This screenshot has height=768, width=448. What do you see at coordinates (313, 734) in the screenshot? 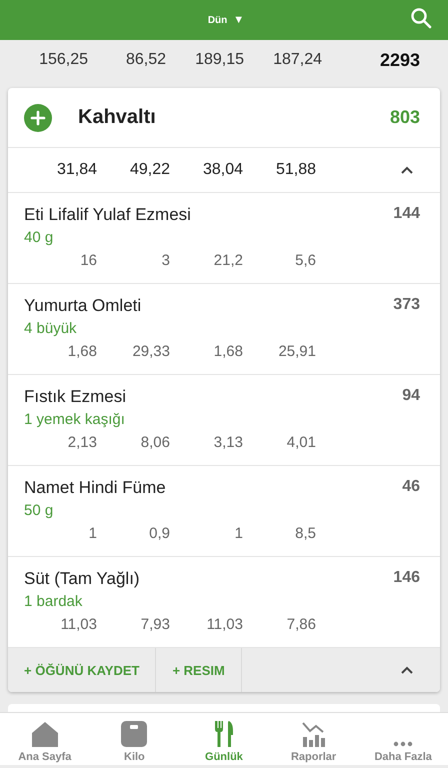
I see `reports-icon` at bounding box center [313, 734].